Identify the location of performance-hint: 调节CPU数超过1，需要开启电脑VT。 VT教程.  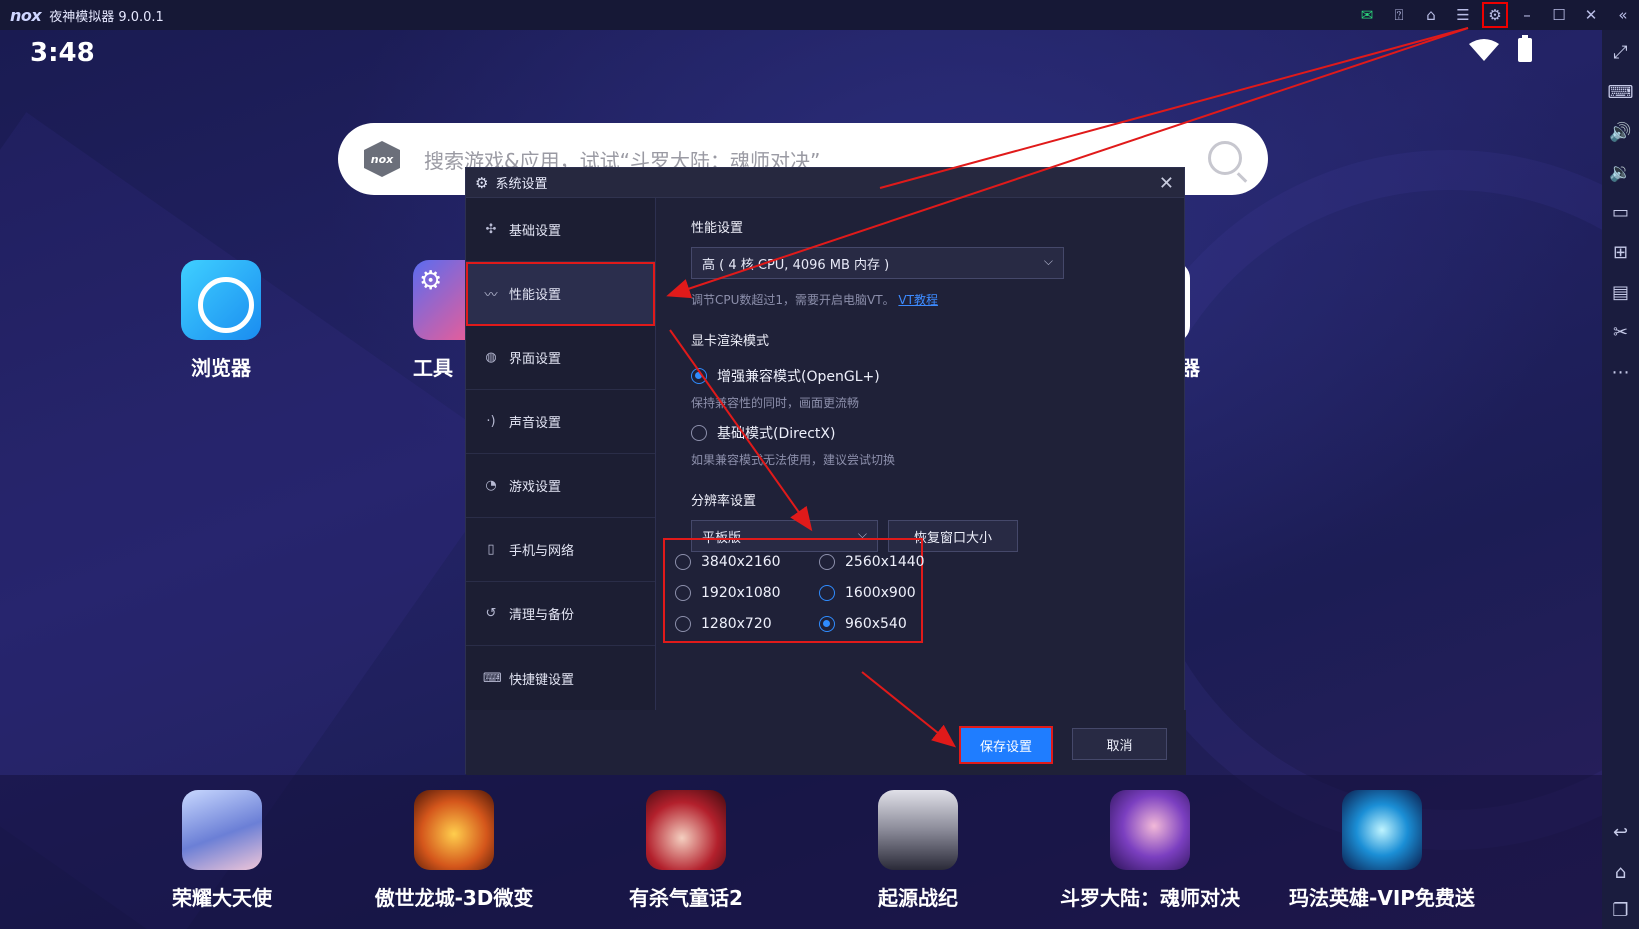
(814, 300).